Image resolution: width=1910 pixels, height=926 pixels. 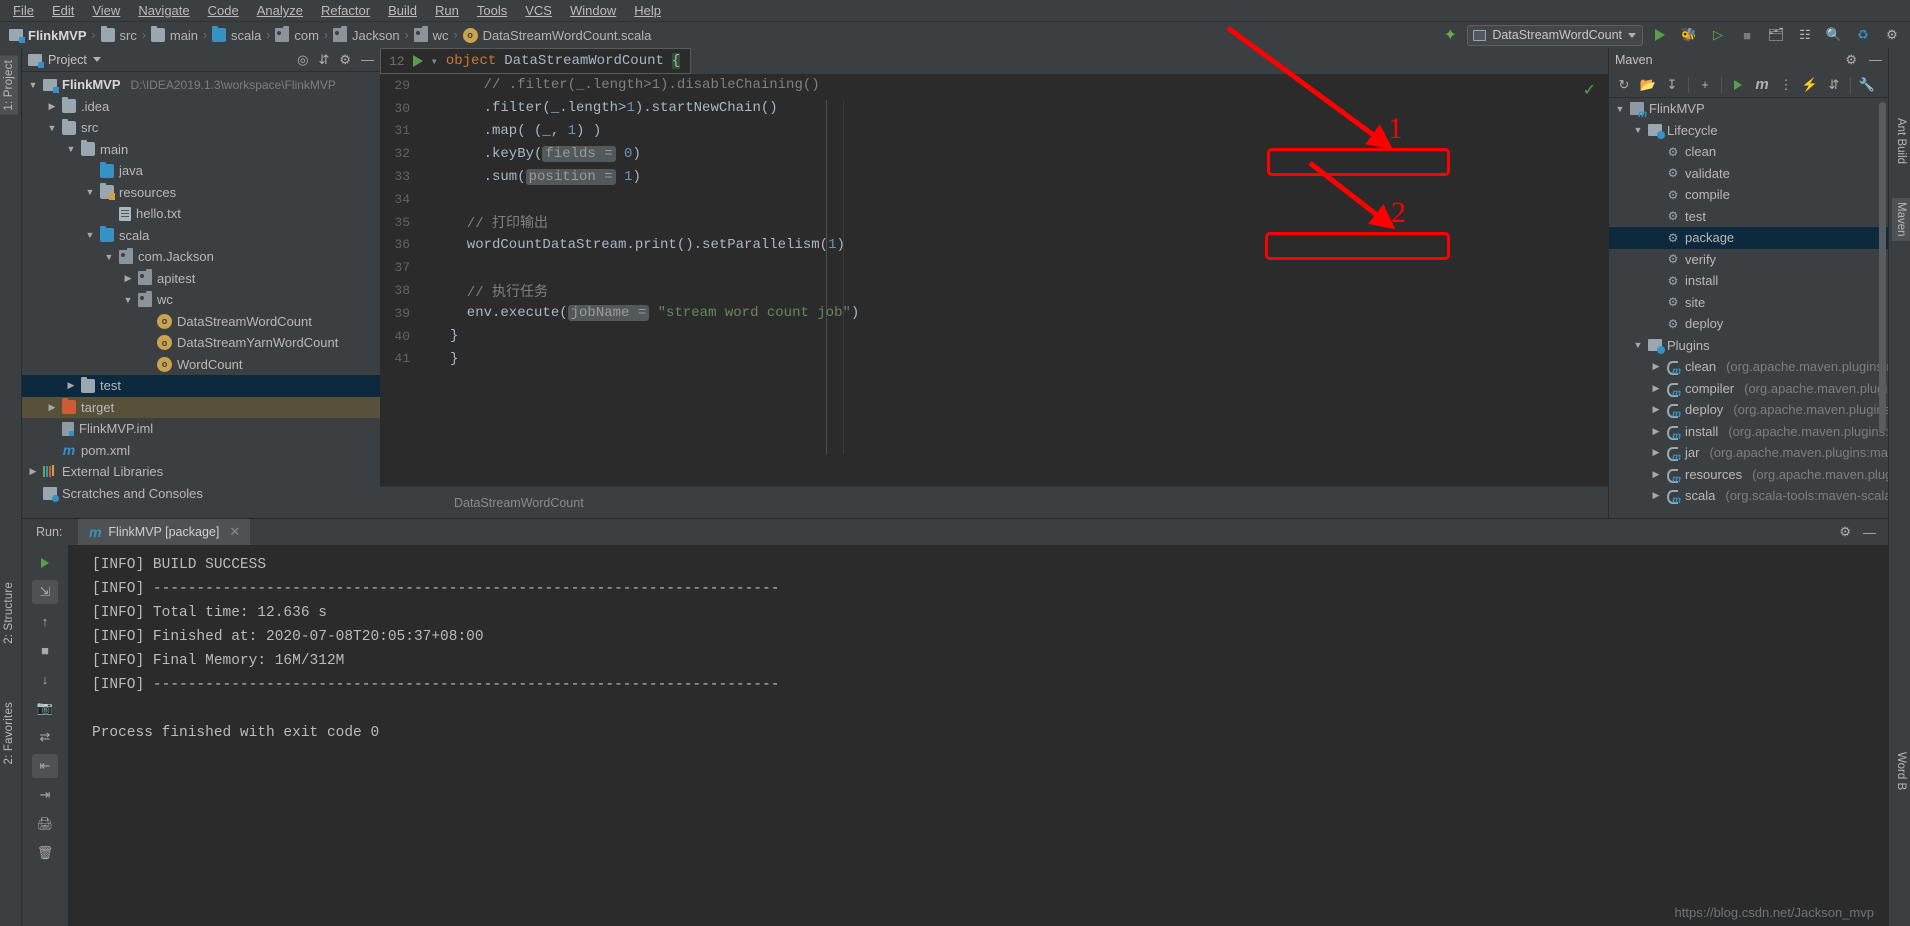 I want to click on code-line: 34, so click(x=994, y=199).